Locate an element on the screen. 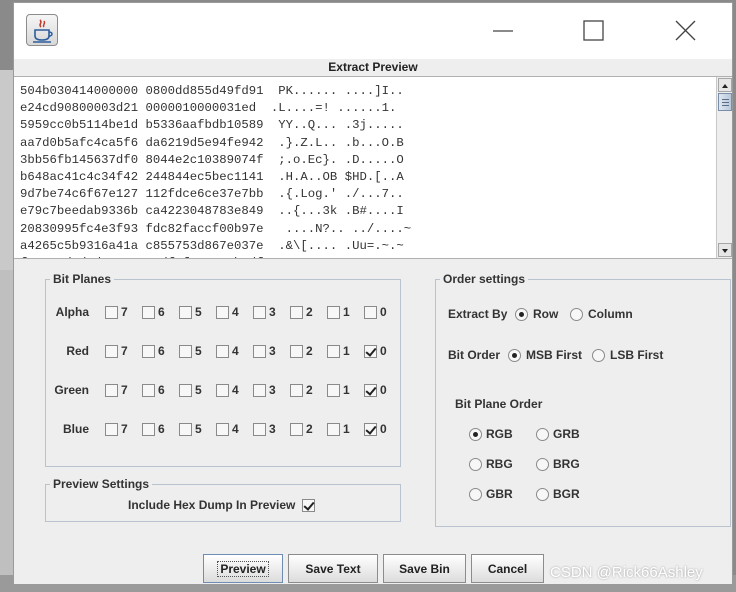  save-bin-button: Save Bin is located at coordinates (424, 568).